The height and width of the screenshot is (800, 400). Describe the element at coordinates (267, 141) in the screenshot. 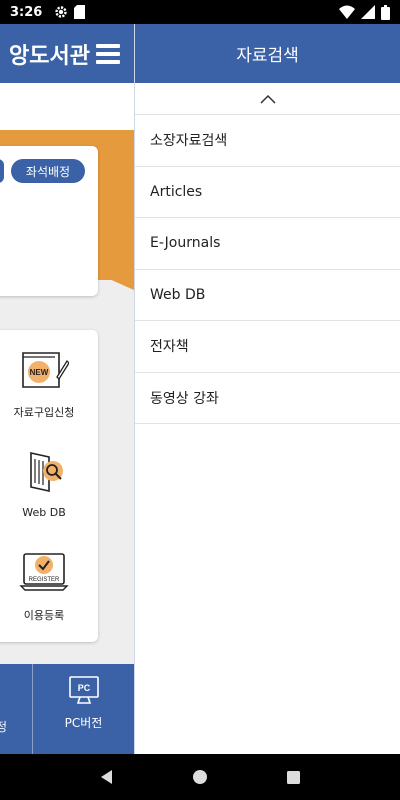

I see `drawer-item-holdings-search: 소장자료검색` at that location.